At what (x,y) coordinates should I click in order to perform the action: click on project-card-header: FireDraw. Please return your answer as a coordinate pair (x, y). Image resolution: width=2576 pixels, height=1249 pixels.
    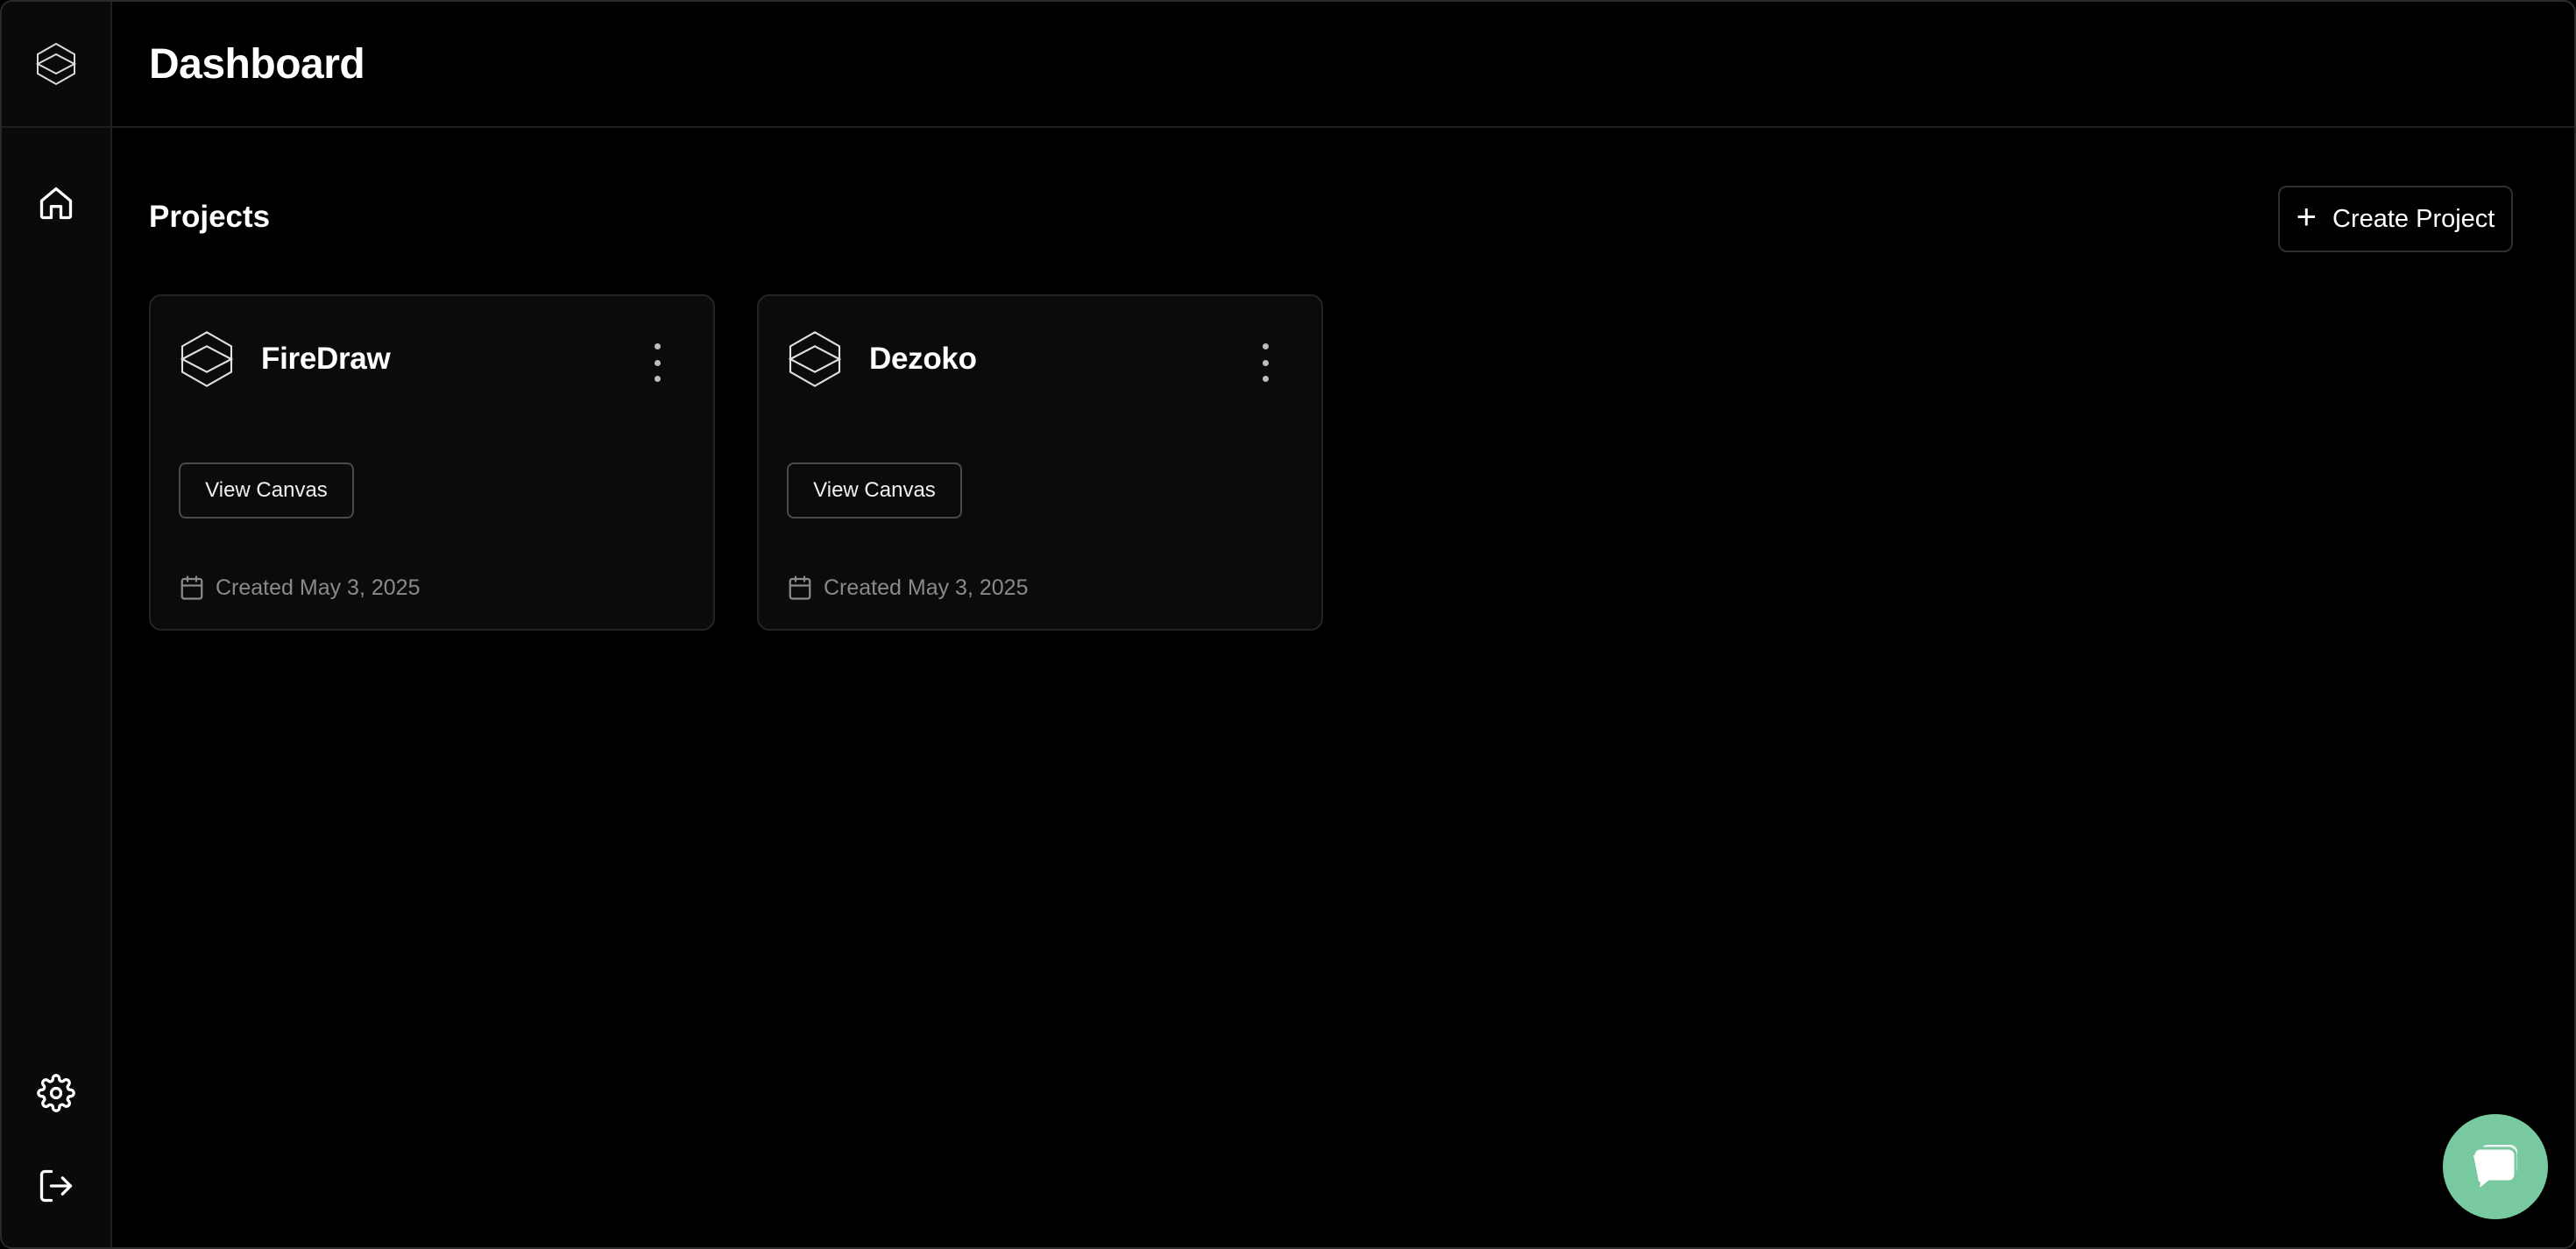
    Looking at the image, I should click on (285, 359).